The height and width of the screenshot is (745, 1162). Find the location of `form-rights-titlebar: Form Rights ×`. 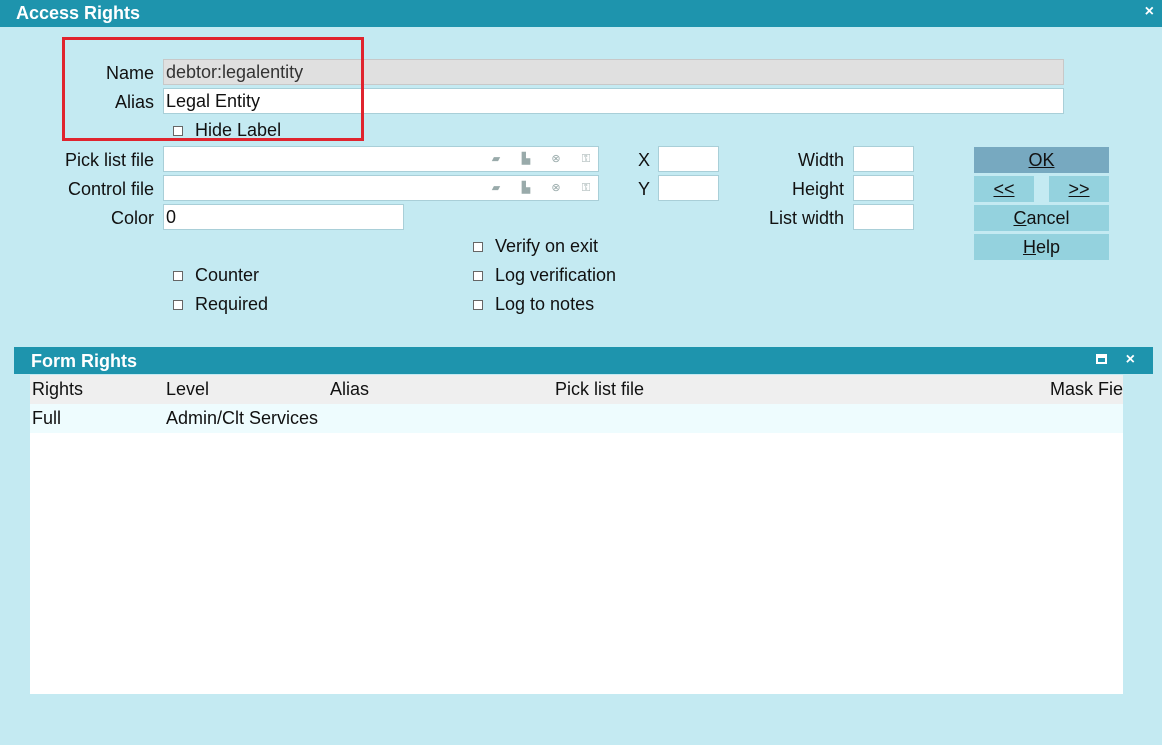

form-rights-titlebar: Form Rights × is located at coordinates (583, 360).